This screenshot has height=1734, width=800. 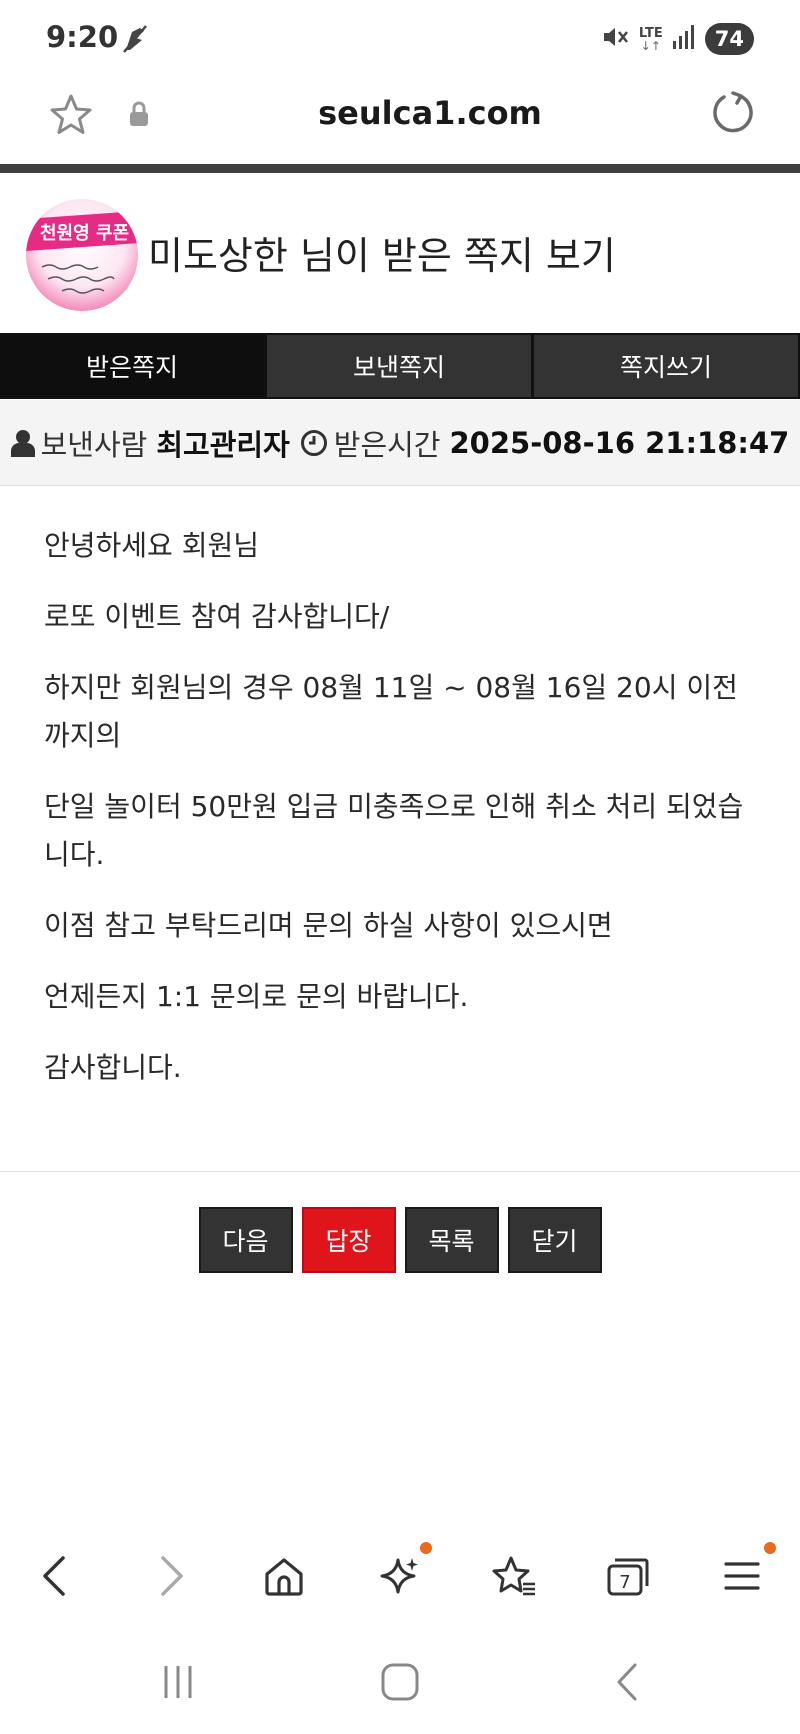 I want to click on tab-inbox: 받은쪽지, so click(x=133, y=366).